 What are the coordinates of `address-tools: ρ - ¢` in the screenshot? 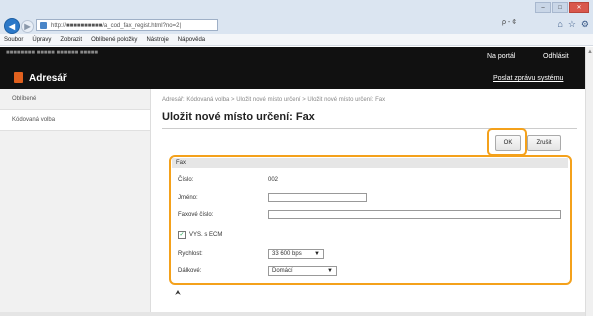 It's located at (509, 22).